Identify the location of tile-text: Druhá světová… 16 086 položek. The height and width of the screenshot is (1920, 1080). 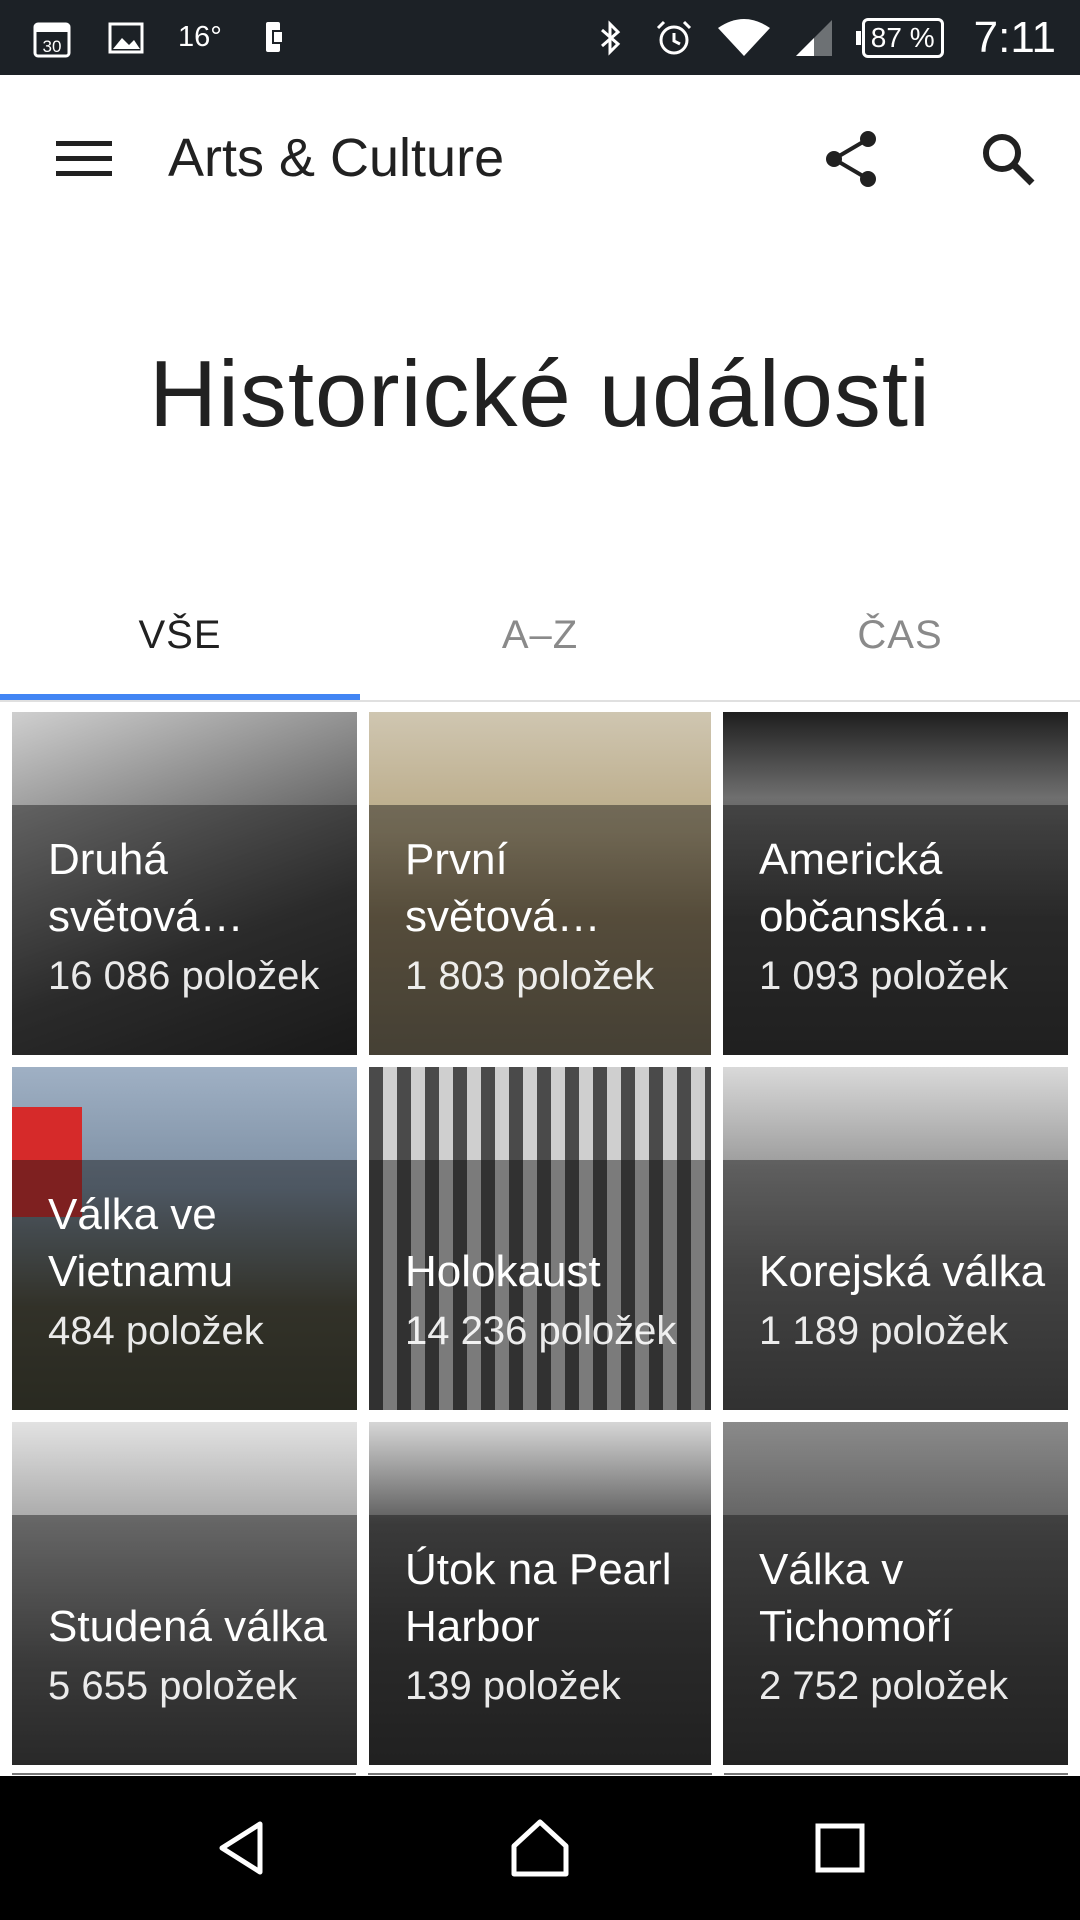
(197, 919).